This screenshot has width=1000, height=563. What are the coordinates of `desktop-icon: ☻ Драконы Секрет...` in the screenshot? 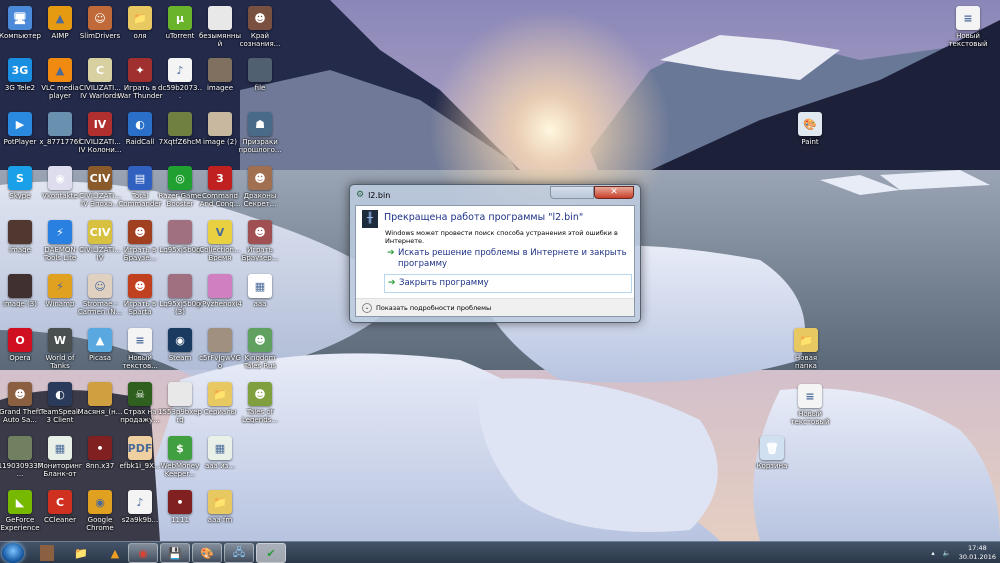 It's located at (260, 193).